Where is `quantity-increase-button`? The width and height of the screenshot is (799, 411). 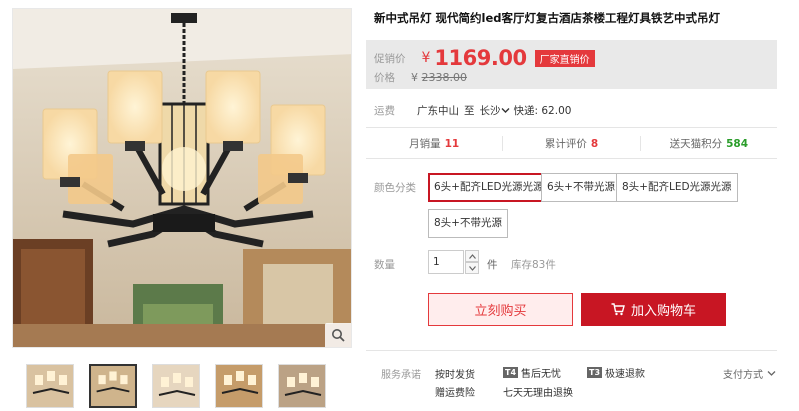
quantity-increase-button is located at coordinates (472, 256).